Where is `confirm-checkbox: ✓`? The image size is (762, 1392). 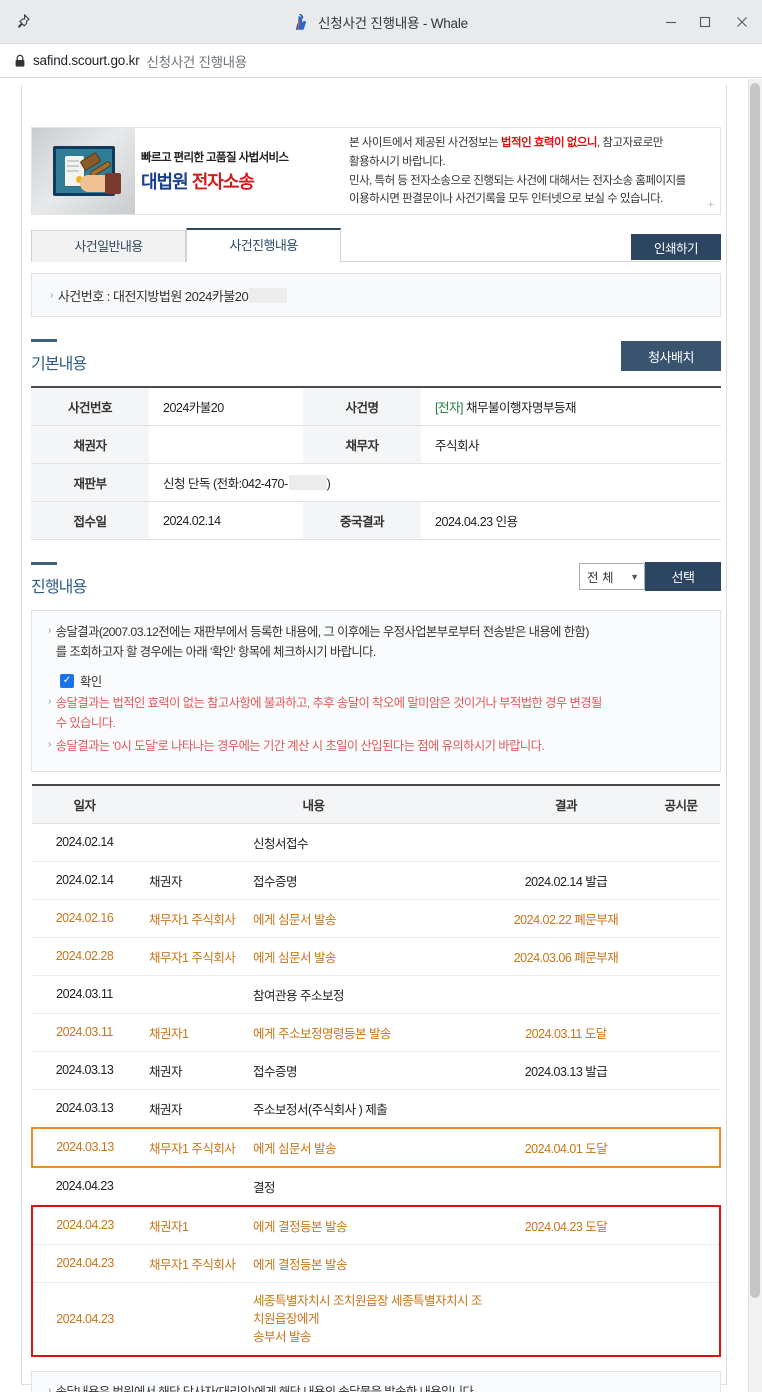
confirm-checkbox: ✓ is located at coordinates (67, 680).